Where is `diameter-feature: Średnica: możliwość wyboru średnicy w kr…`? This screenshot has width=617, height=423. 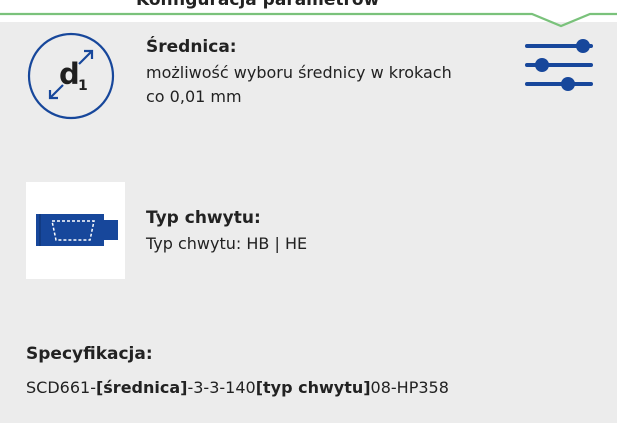 diameter-feature: Średnica: możliwość wyboru średnicy w kr… is located at coordinates (306, 71).